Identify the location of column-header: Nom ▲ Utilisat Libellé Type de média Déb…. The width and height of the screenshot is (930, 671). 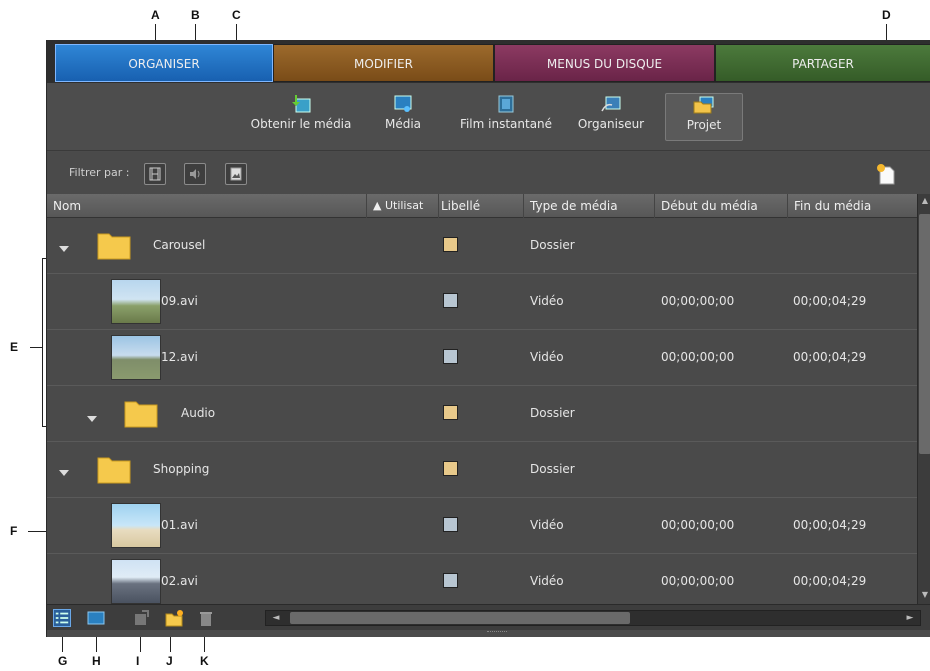
(482, 206).